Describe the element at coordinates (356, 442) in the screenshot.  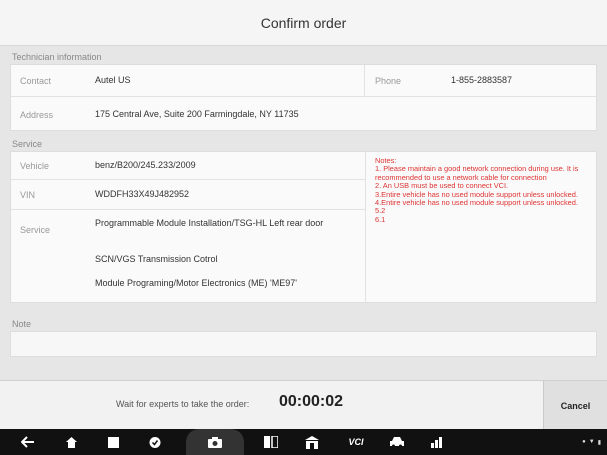
I see `vci-icon: VCI` at that location.